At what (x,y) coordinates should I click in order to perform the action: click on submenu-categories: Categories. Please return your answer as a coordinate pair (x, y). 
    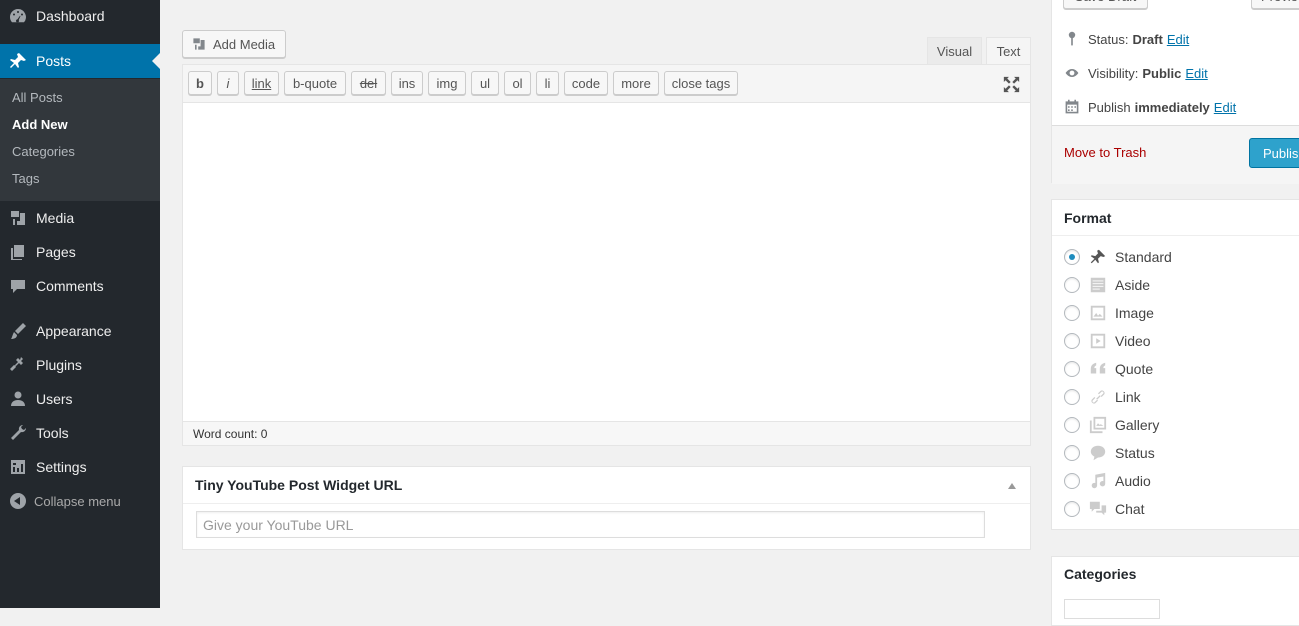
    Looking at the image, I should click on (43, 151).